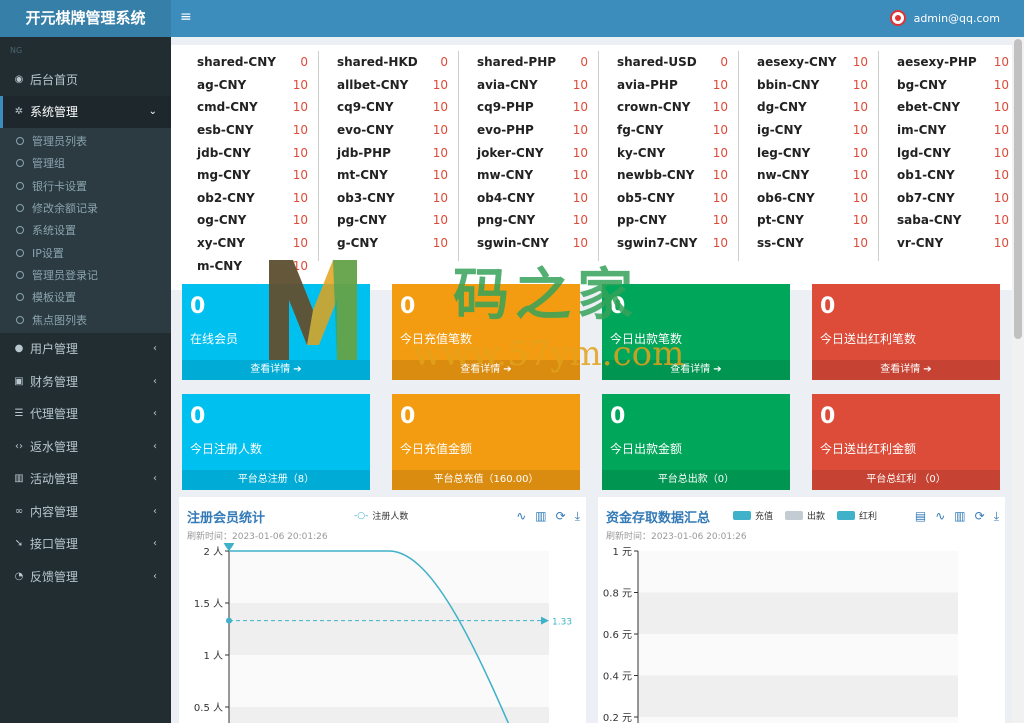 This screenshot has width=1024, height=723. Describe the element at coordinates (696, 442) in the screenshot. I see `stat-card: 0 今日出款金额 平台总出款（0）` at that location.